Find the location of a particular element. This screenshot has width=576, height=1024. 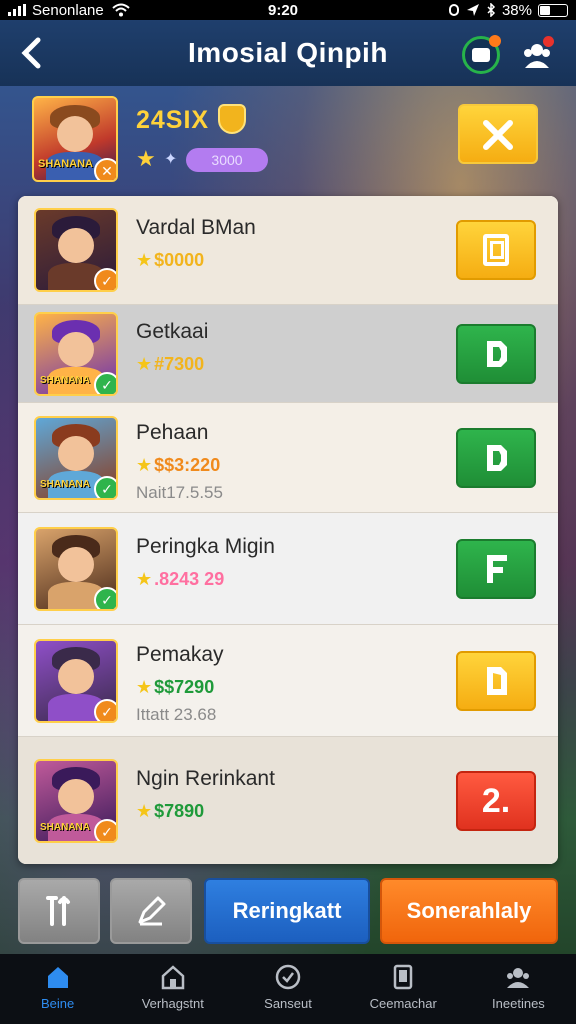

ranking-button: Reringkatt is located at coordinates (287, 911).